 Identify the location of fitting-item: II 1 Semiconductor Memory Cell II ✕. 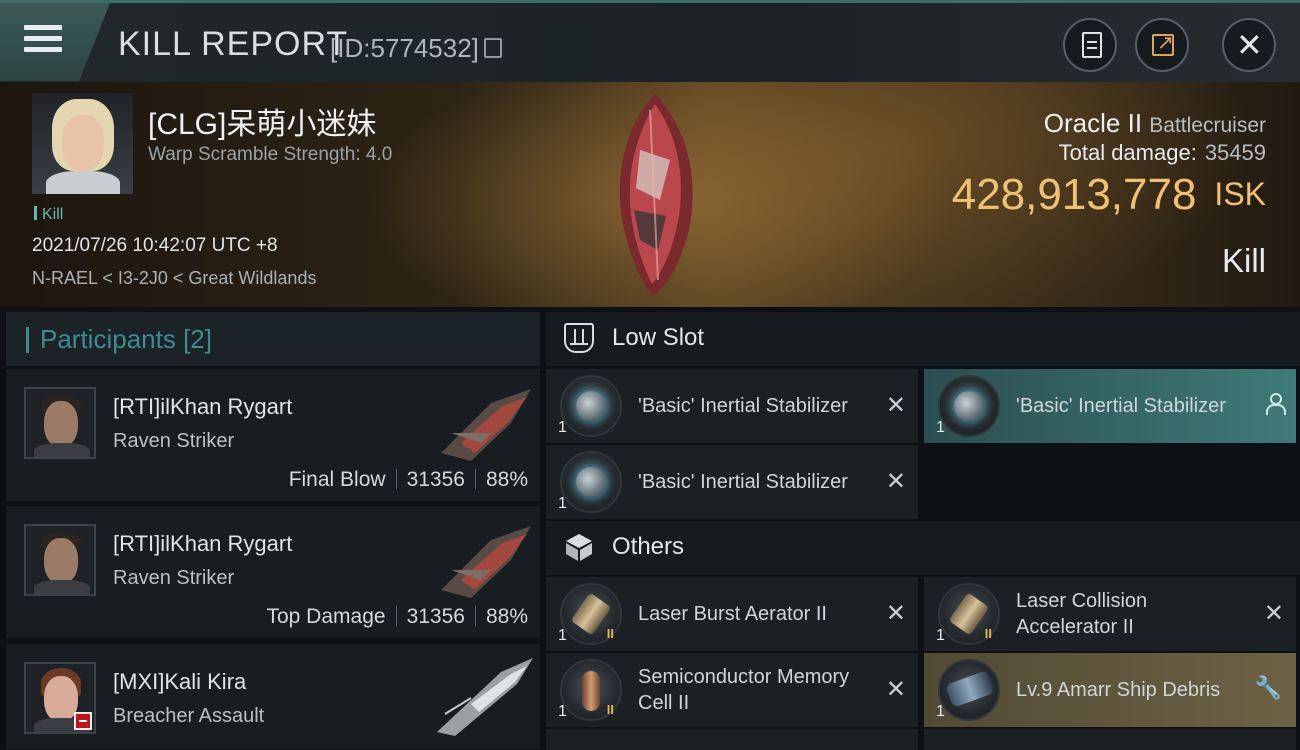
(732, 690).